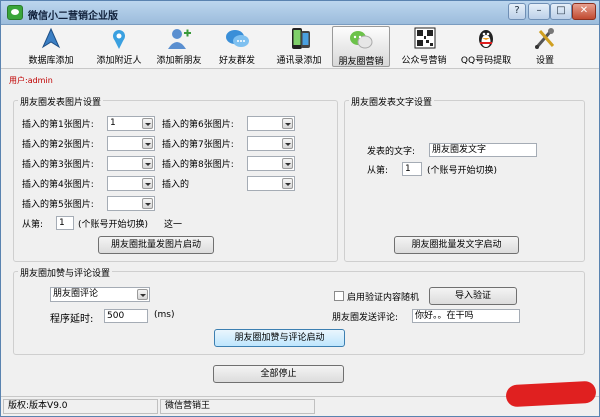 The image size is (600, 417). Describe the element at coordinates (383, 298) in the screenshot. I see `random-verify-label: 启用验证内容随机` at that location.